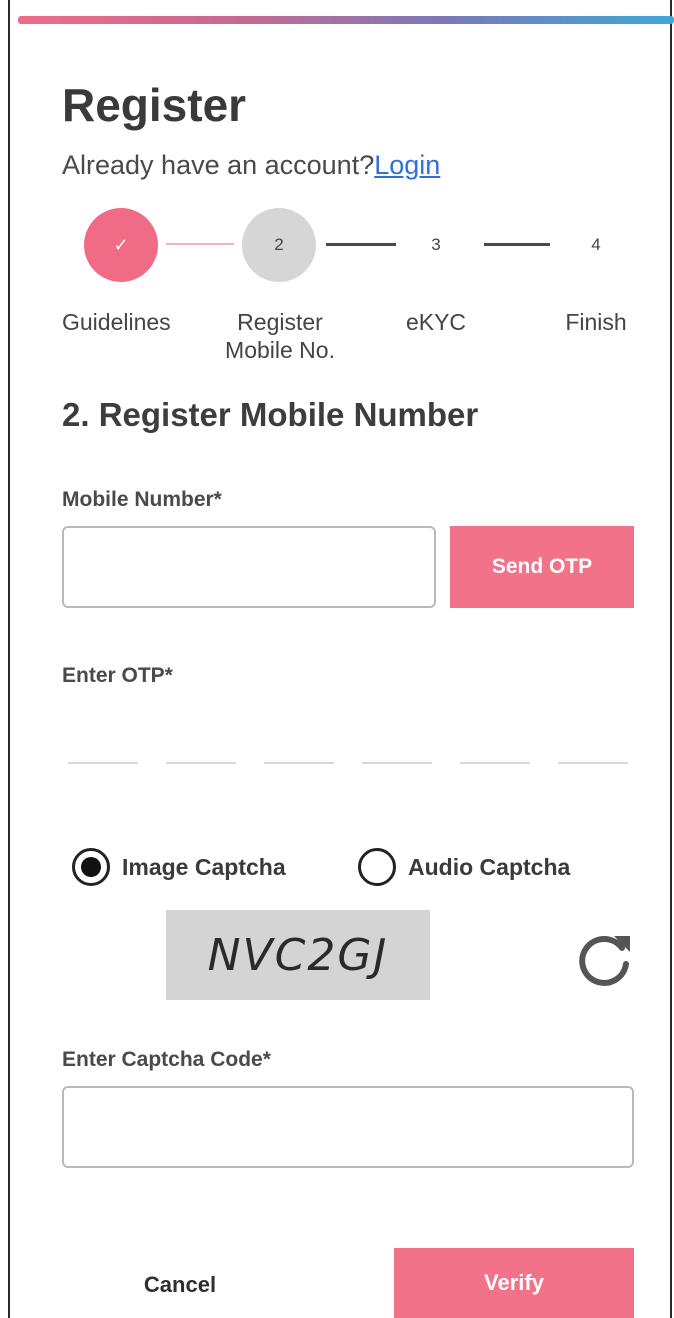 This screenshot has width=674, height=1318. Describe the element at coordinates (596, 322) in the screenshot. I see `step-label-finish: Finish` at that location.